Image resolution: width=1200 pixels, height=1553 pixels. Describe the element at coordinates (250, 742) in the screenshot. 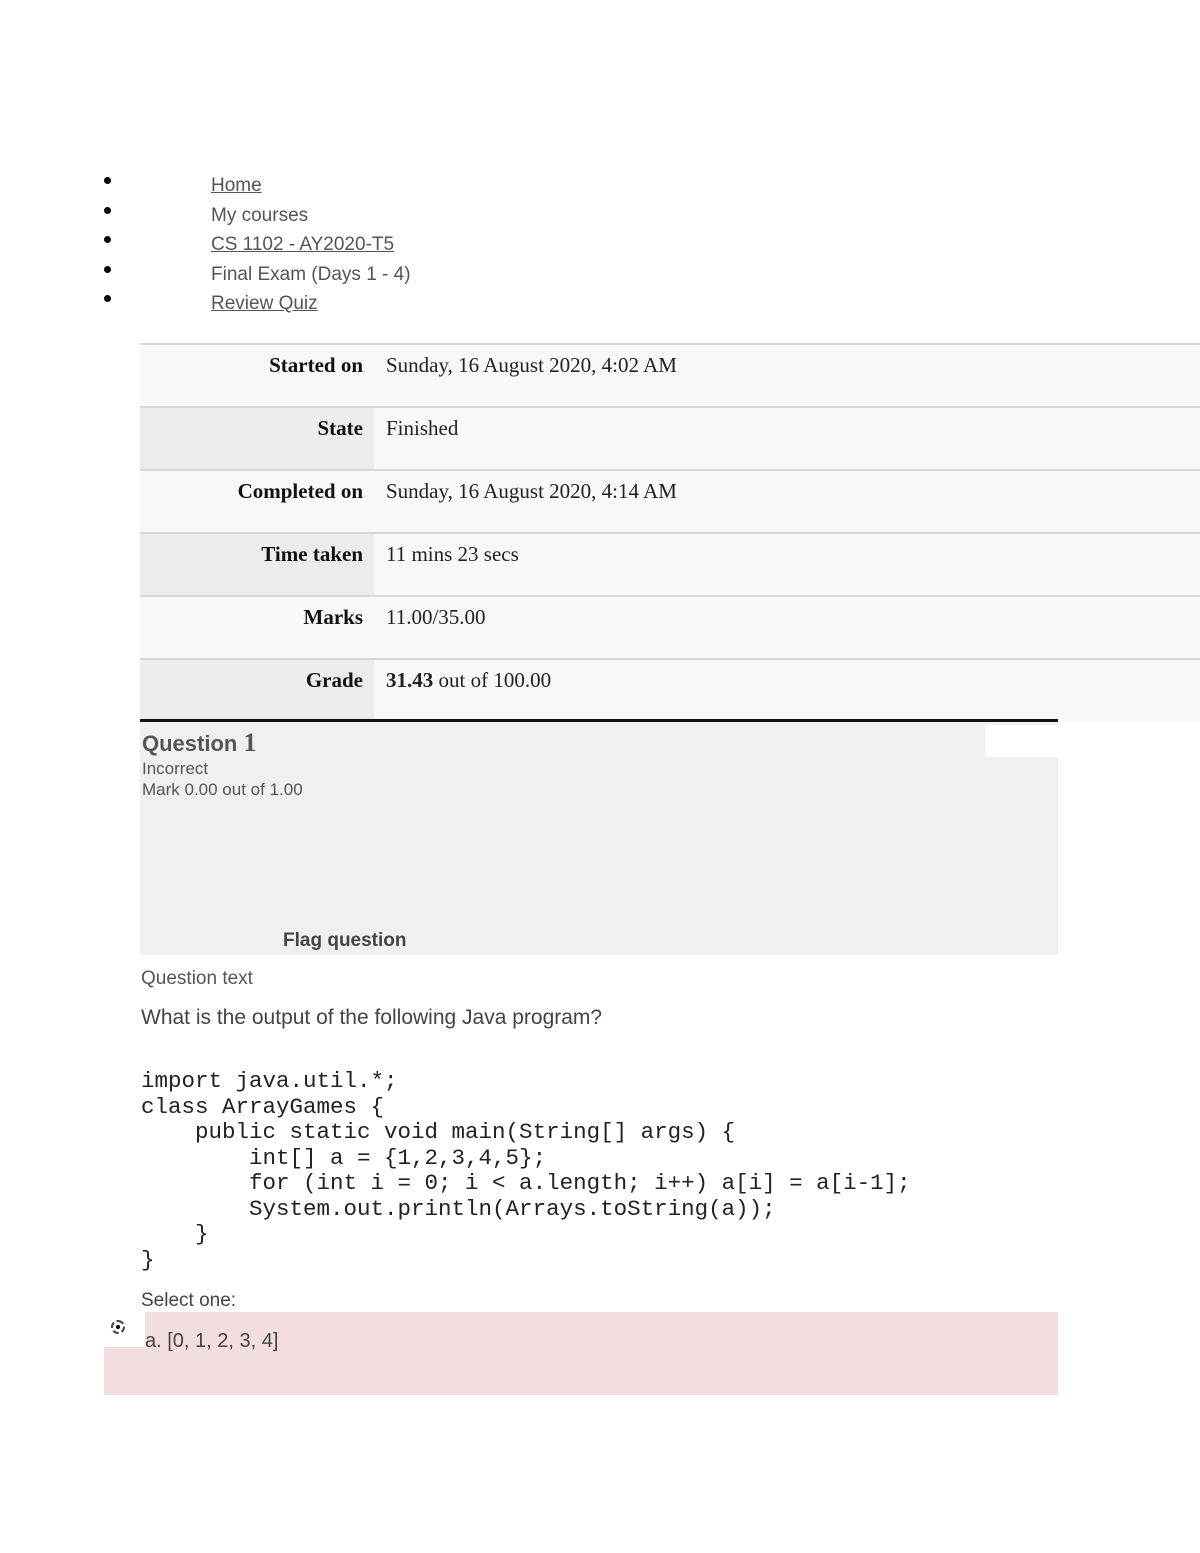

I see `question-number: 1` at that location.